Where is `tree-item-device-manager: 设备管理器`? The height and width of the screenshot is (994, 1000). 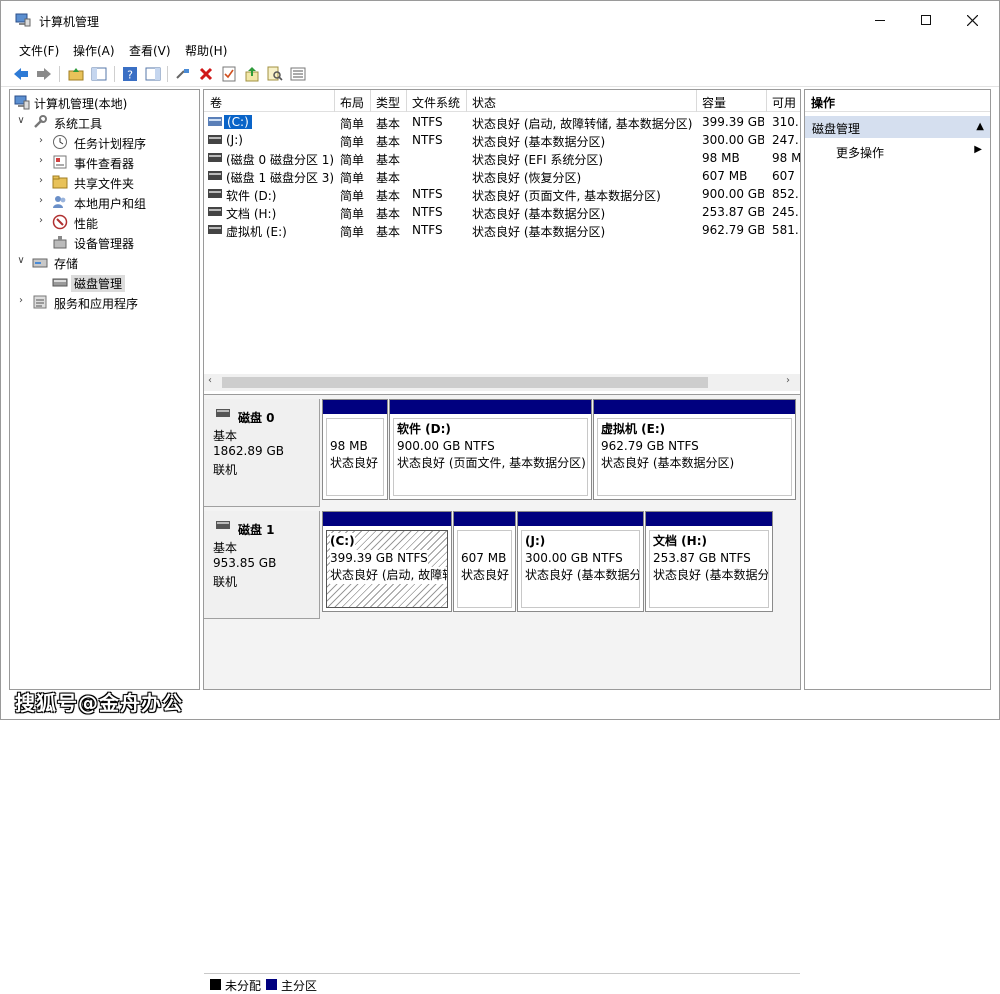
tree-item-device-manager: 设备管理器 is located at coordinates (104, 242).